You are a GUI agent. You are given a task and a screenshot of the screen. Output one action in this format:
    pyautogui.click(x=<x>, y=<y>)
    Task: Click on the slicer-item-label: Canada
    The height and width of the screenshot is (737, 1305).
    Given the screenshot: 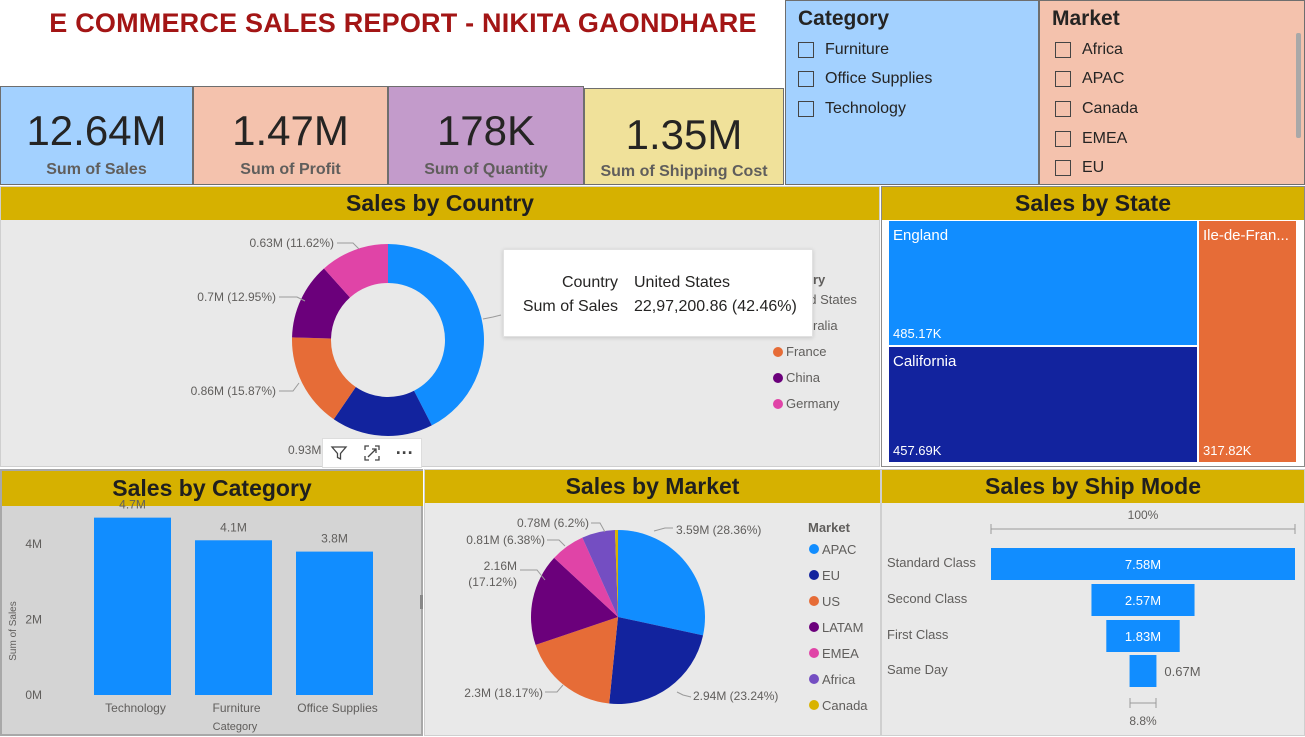 What is the action you would take?
    pyautogui.click(x=1110, y=108)
    